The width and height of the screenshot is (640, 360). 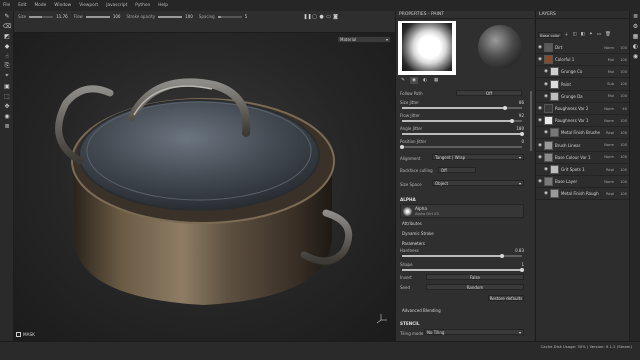 What do you see at coordinates (635, 46) in the screenshot?
I see `display-settings-icon: ◐` at bounding box center [635, 46].